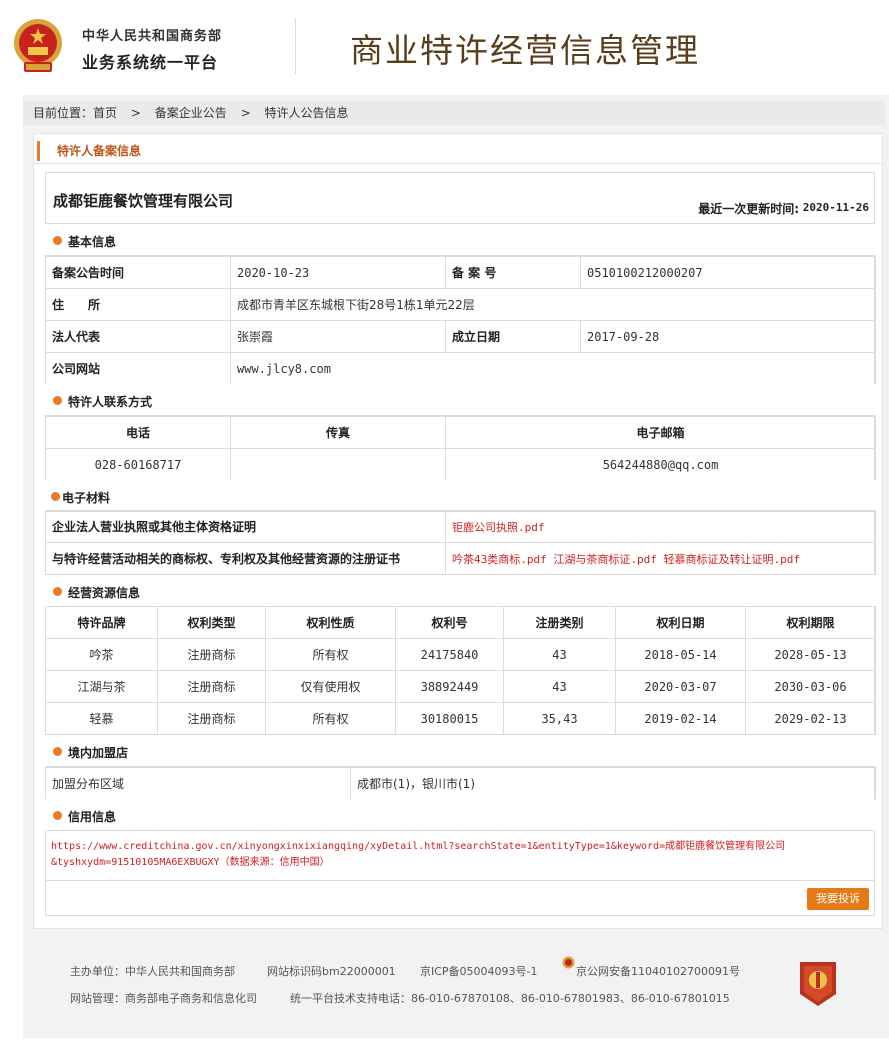 This screenshot has height=1058, width=889. Describe the element at coordinates (101, 622) in the screenshot. I see `column-header: 特许品牌` at that location.